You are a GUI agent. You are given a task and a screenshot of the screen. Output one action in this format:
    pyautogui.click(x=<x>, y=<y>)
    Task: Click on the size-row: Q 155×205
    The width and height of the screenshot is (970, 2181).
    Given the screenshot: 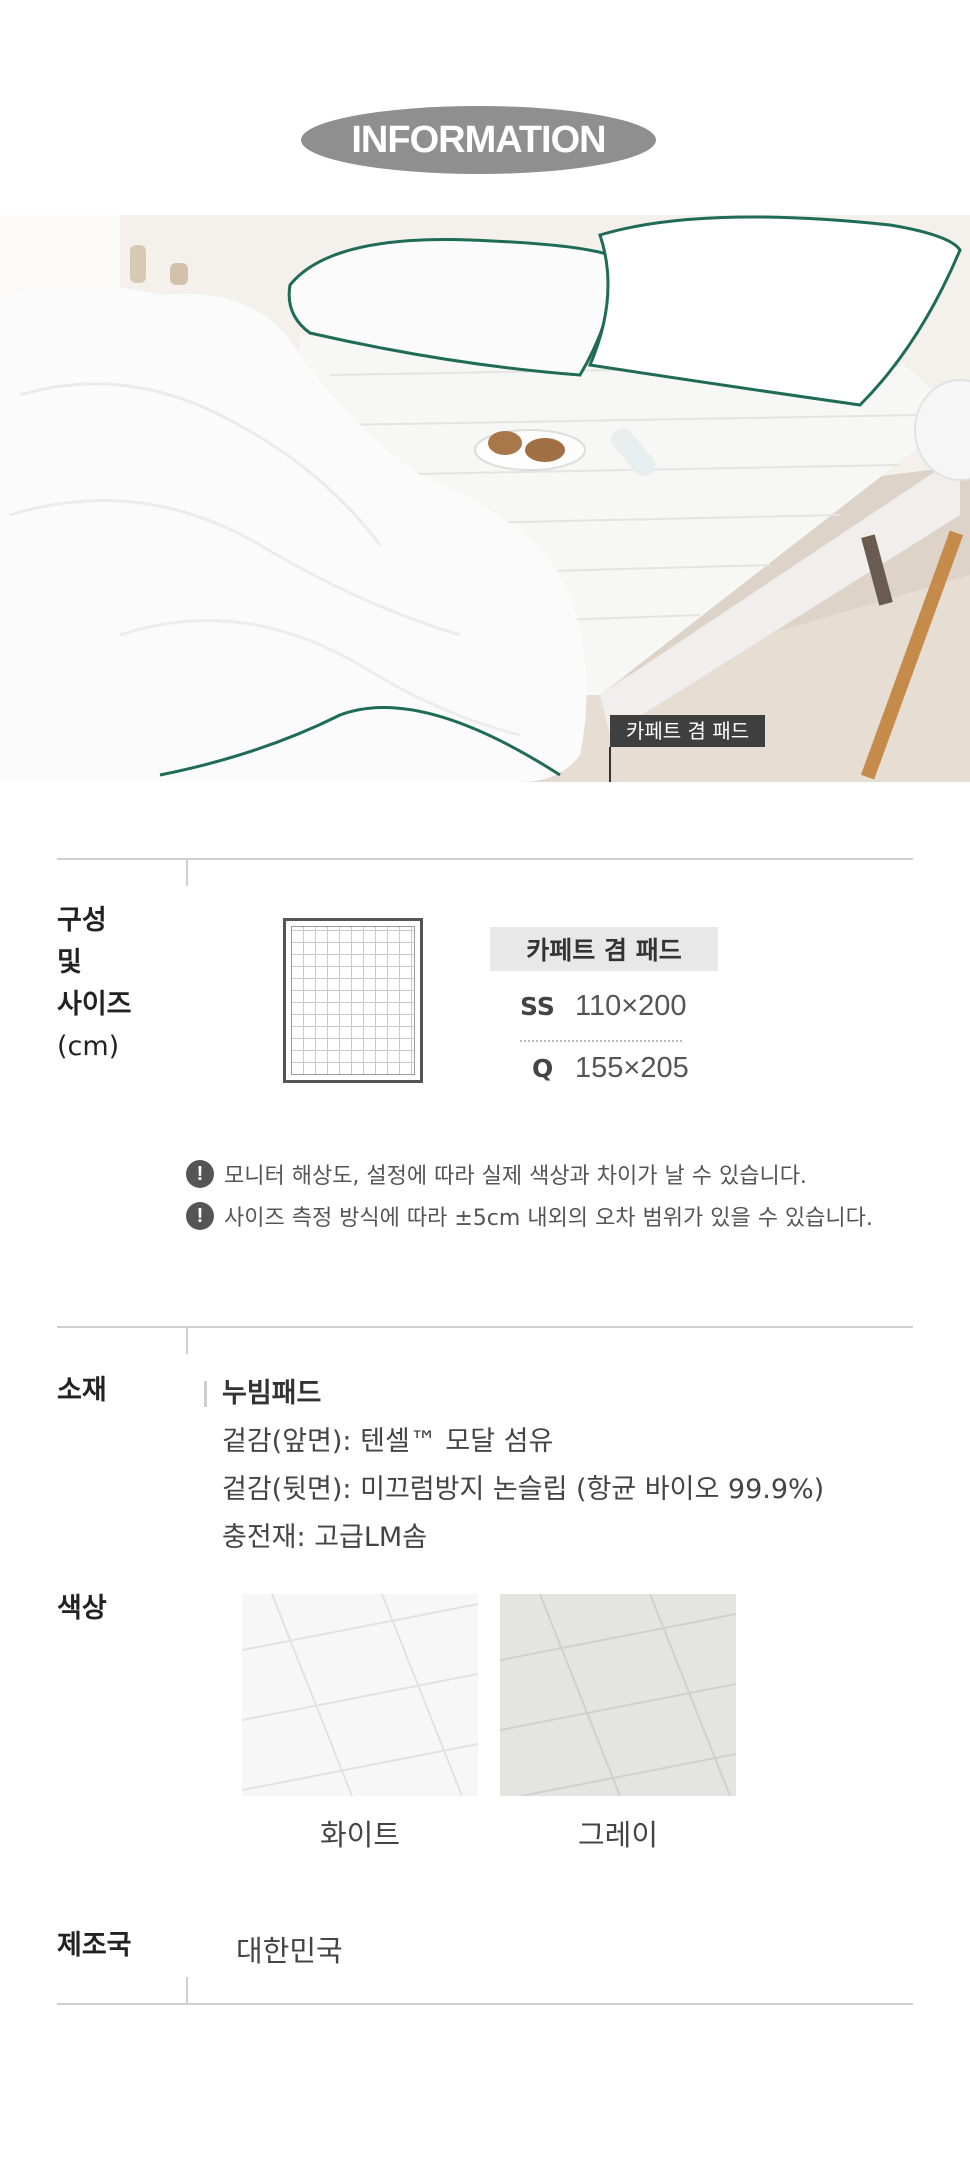 What is the action you would take?
    pyautogui.click(x=604, y=1068)
    